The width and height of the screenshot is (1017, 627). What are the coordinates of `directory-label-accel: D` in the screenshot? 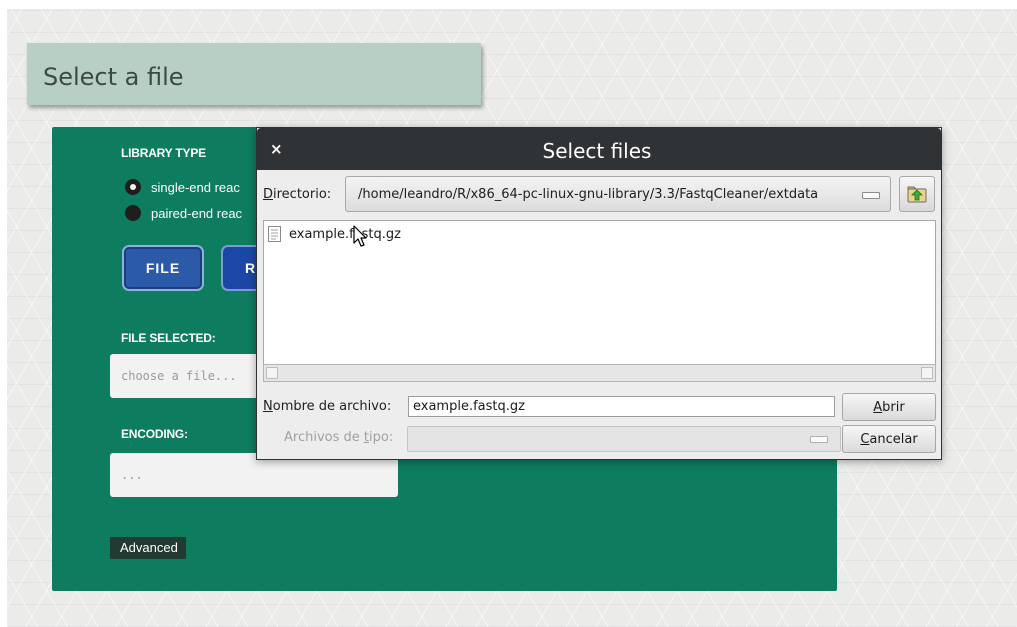 It's located at (268, 194).